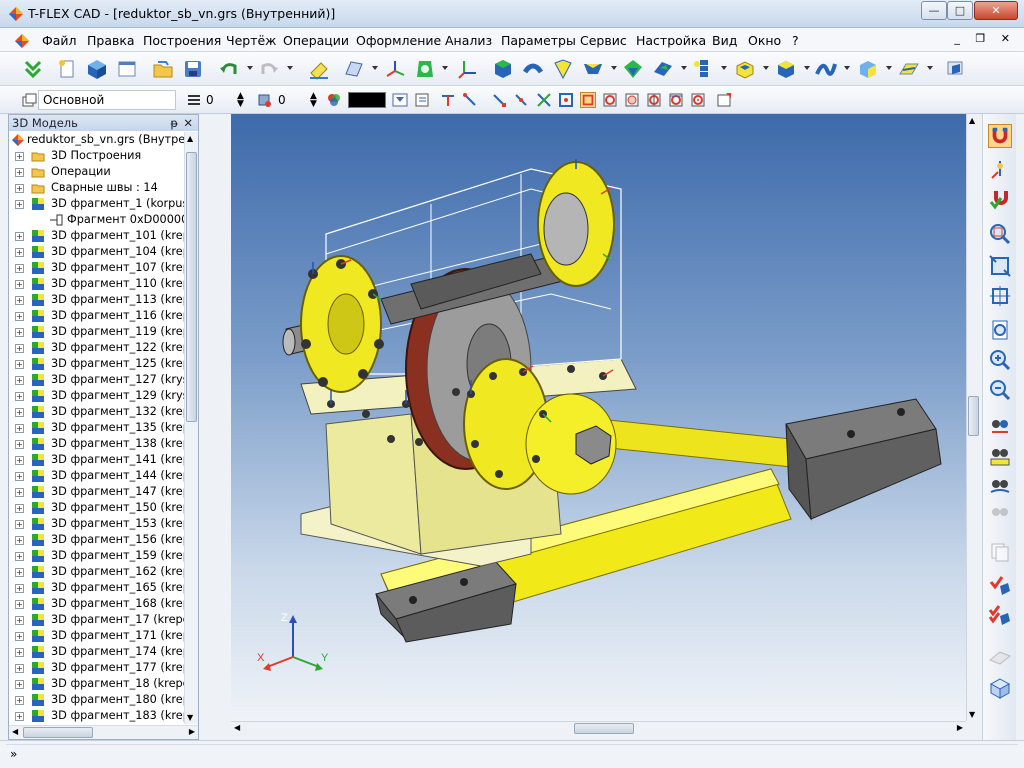 The image size is (1024, 768). Describe the element at coordinates (97, 716) in the screenshot. I see `tree-item: +3D фрагмент_183 (krepezh` at that location.